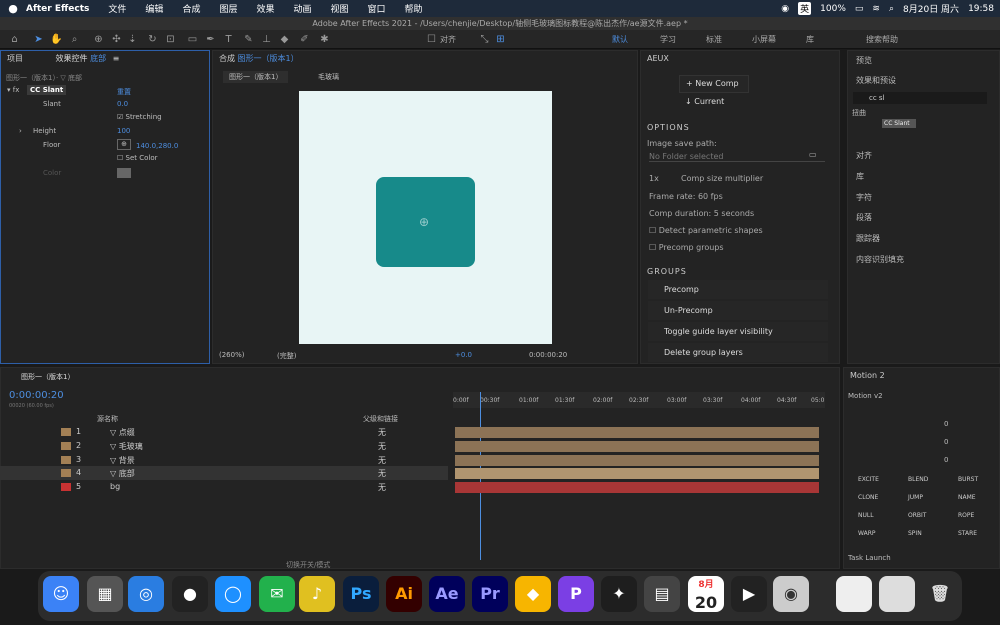 The height and width of the screenshot is (625, 1000). Describe the element at coordinates (897, 594) in the screenshot. I see `window-thumb-icon` at that location.